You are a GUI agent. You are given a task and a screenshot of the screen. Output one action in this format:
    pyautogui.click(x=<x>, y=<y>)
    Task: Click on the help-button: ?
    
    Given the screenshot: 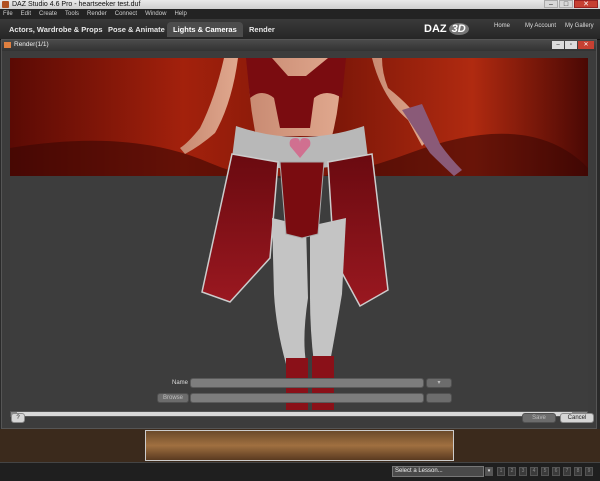 What is the action you would take?
    pyautogui.click(x=18, y=418)
    